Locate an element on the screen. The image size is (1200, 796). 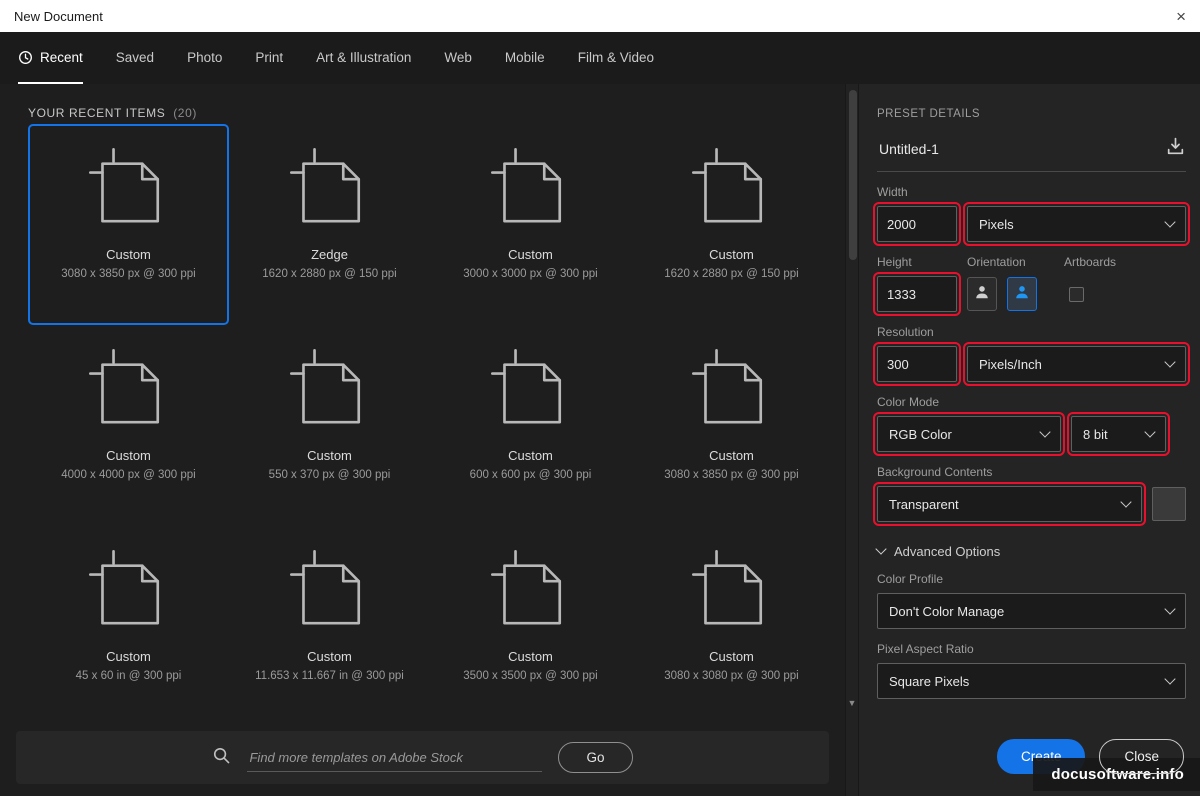
color-mode-label: Color Mode is located at coordinates (908, 402).